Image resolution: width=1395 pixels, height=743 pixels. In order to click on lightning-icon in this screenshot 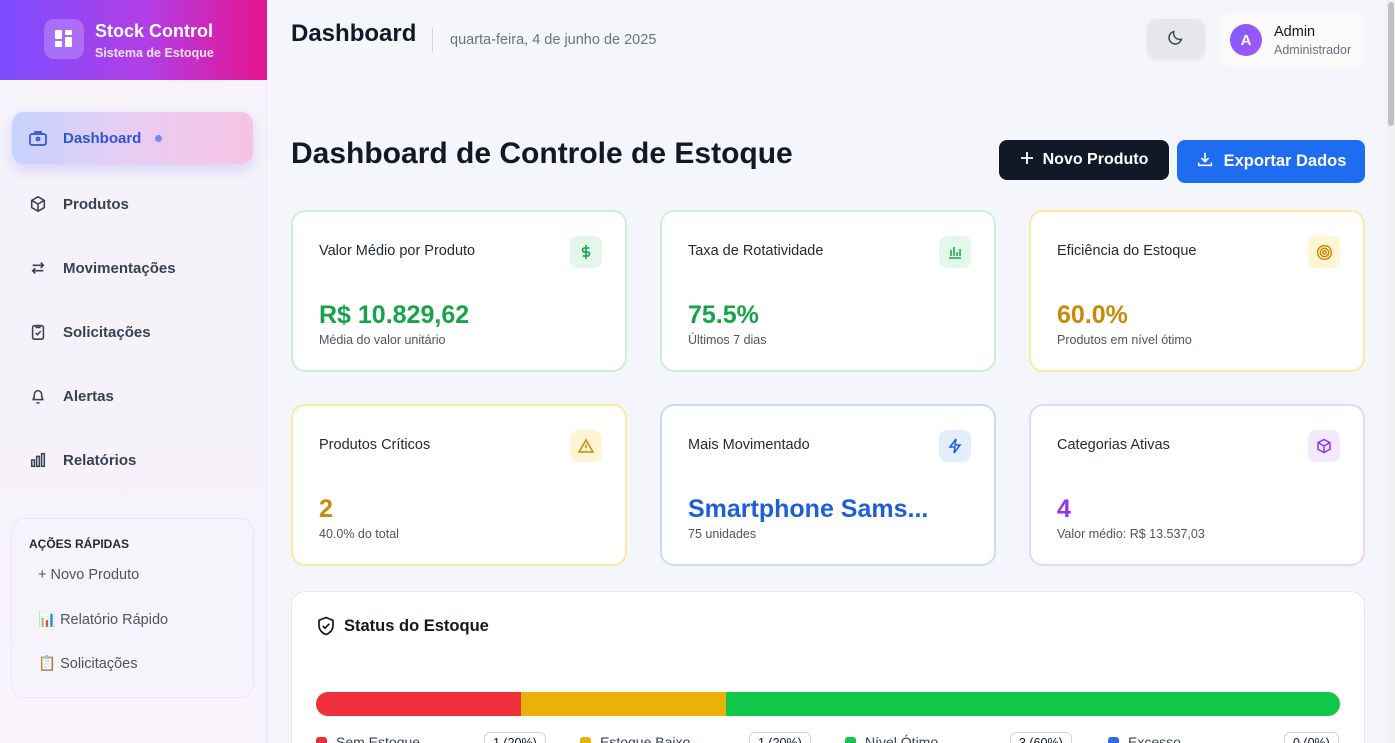, I will do `click(955, 446)`.